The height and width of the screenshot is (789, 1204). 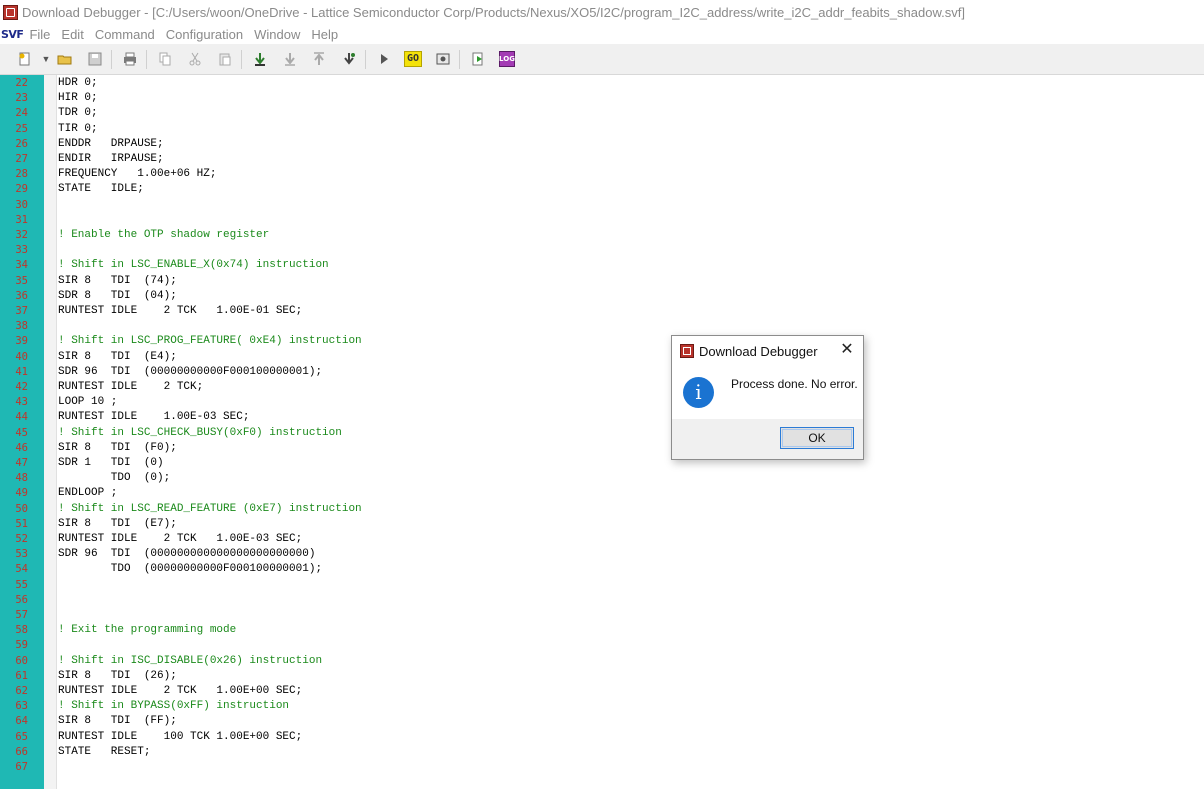 I want to click on code-line: TDO (0);, so click(x=114, y=478).